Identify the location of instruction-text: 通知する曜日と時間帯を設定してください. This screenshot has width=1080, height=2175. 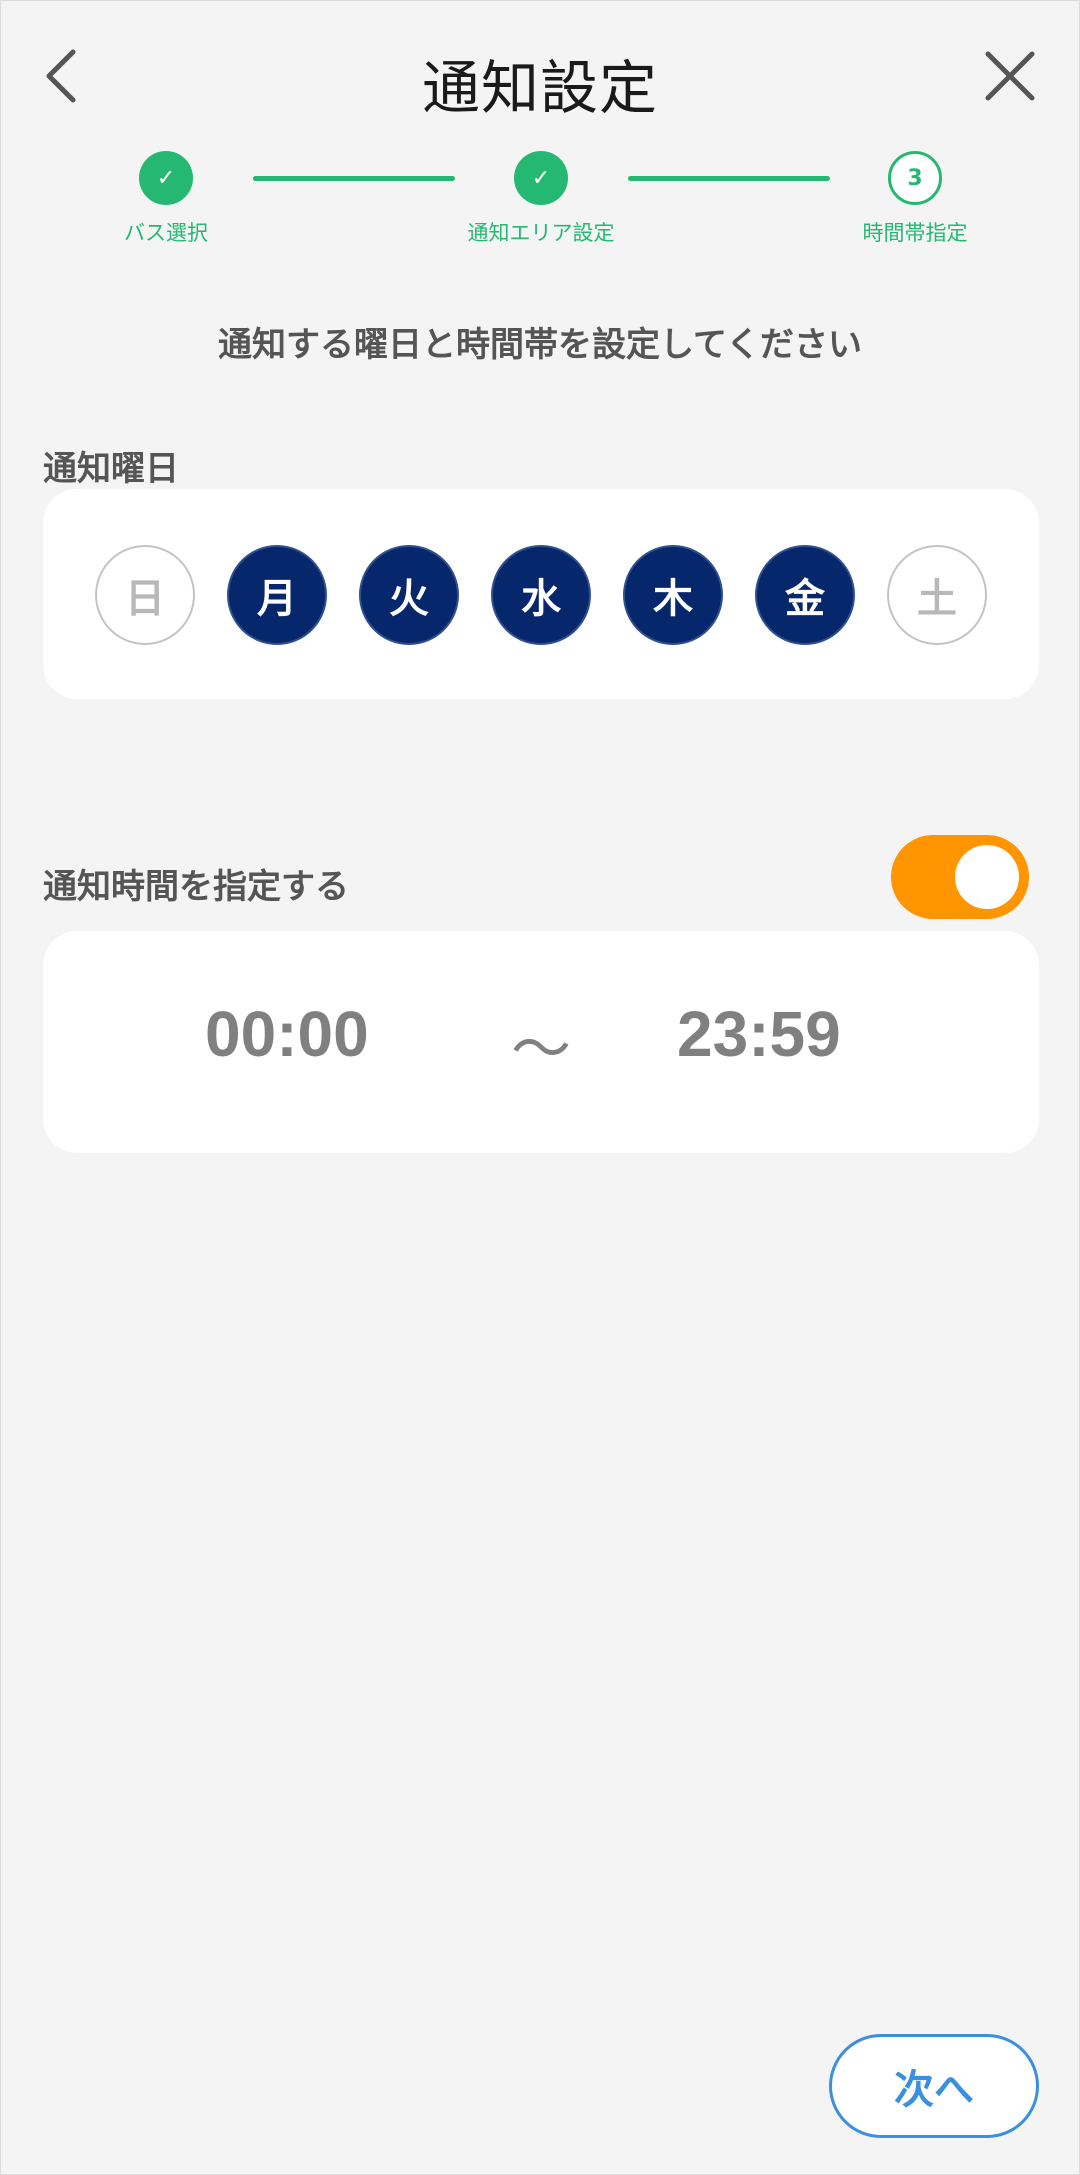
(540, 345).